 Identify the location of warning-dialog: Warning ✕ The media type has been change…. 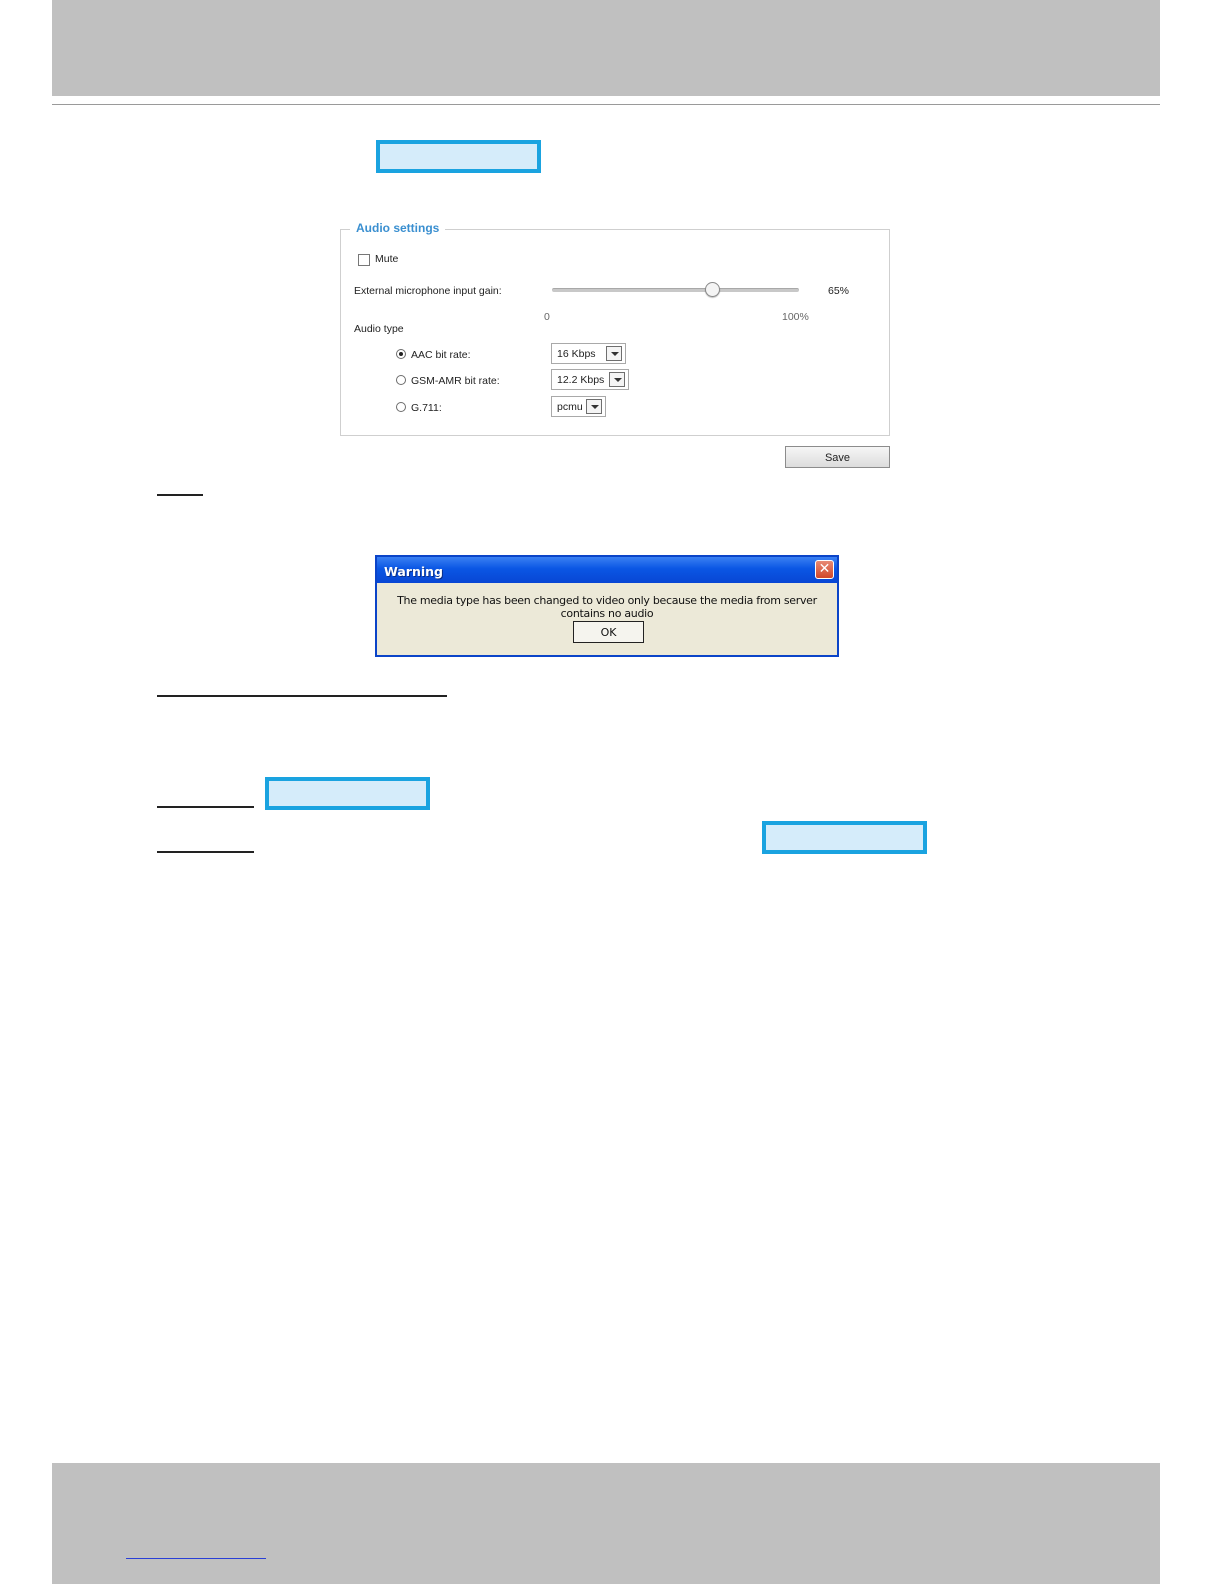
(607, 606).